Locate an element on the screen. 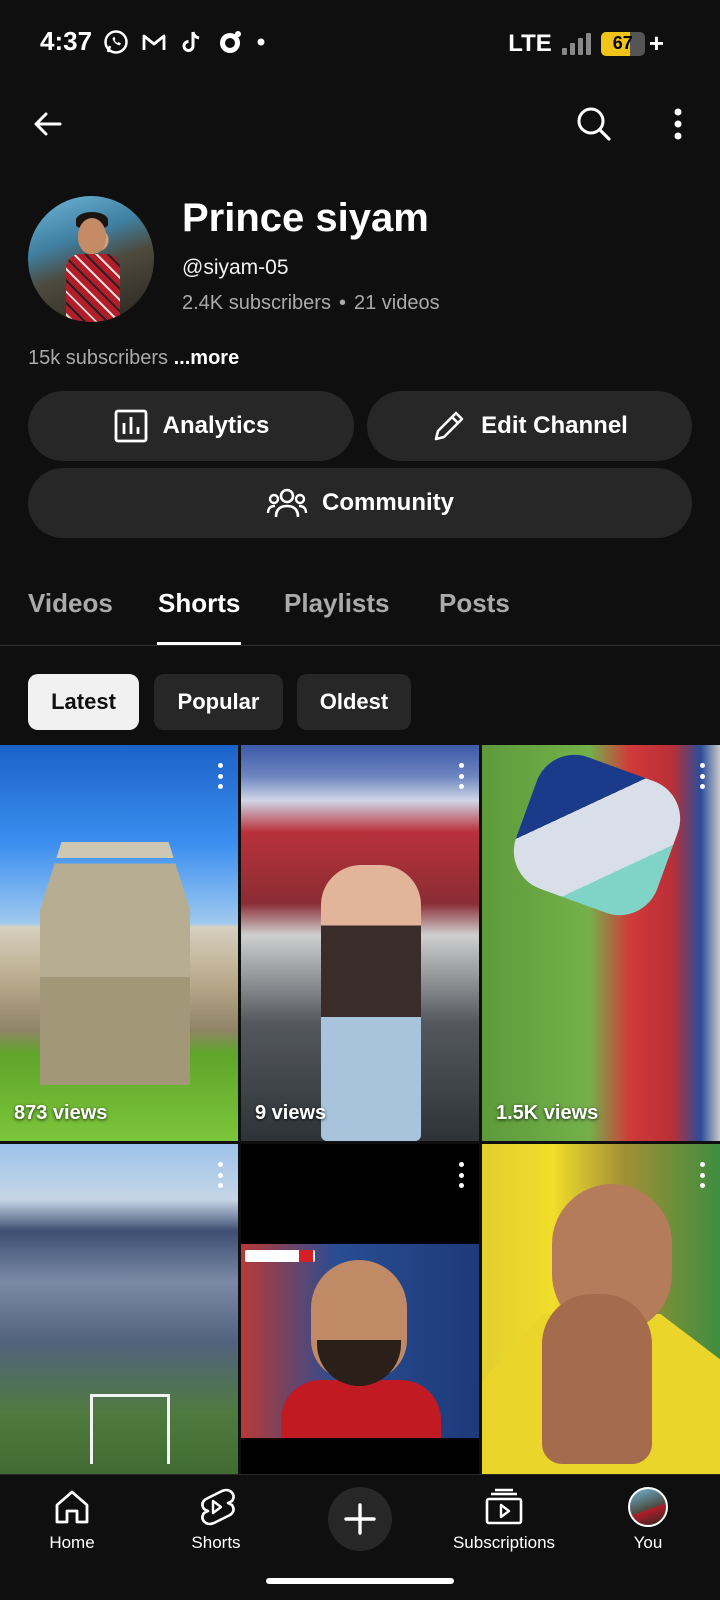 The height and width of the screenshot is (1600, 720). create-button is located at coordinates (360, 1519).